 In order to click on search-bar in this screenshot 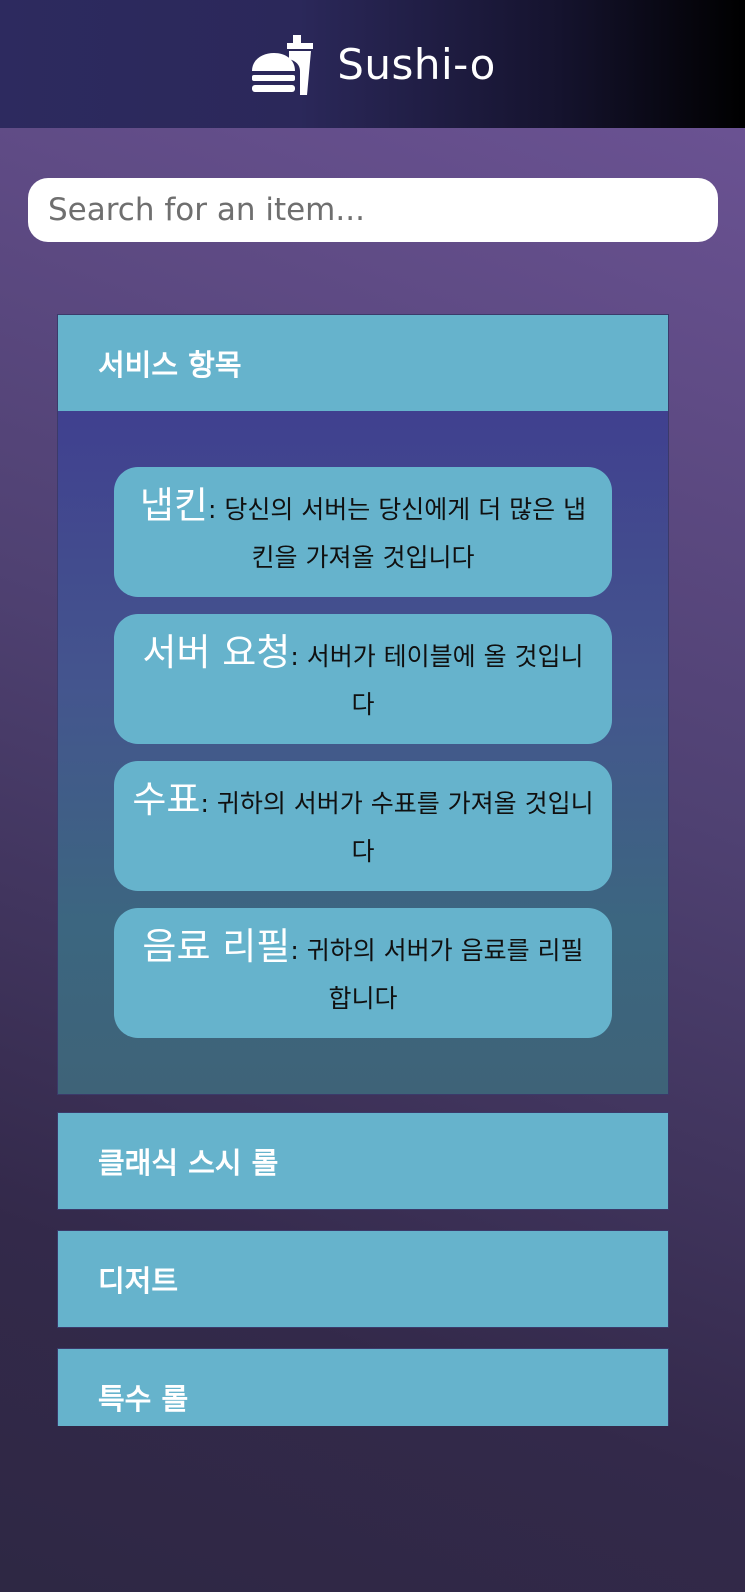, I will do `click(373, 210)`.